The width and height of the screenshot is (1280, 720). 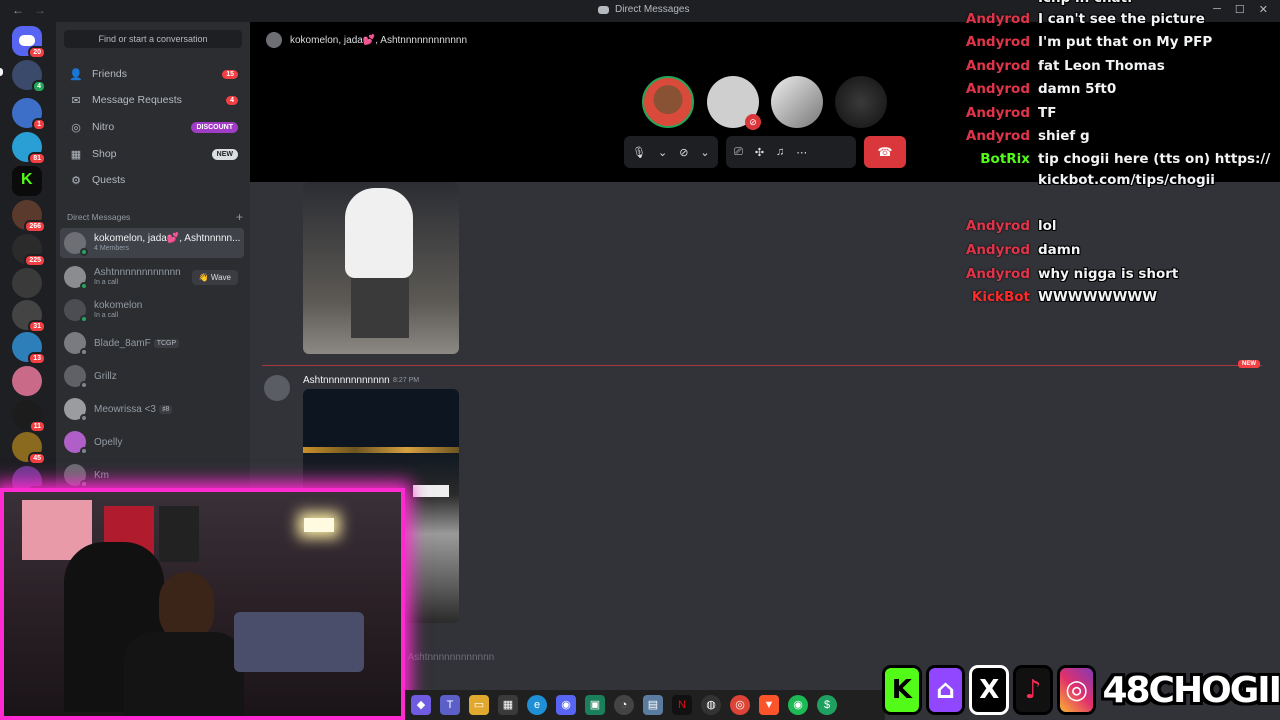 What do you see at coordinates (780, 152) in the screenshot?
I see `soundboard-icon: ♫` at bounding box center [780, 152].